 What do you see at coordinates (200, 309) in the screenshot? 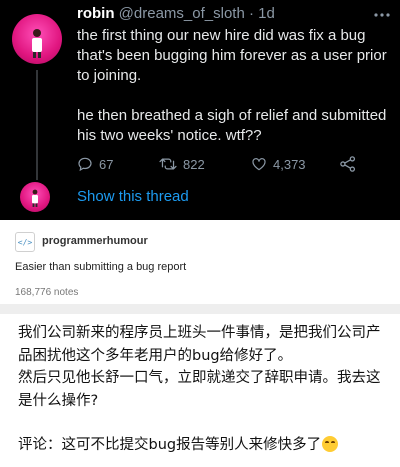
I see `section-divider` at bounding box center [200, 309].